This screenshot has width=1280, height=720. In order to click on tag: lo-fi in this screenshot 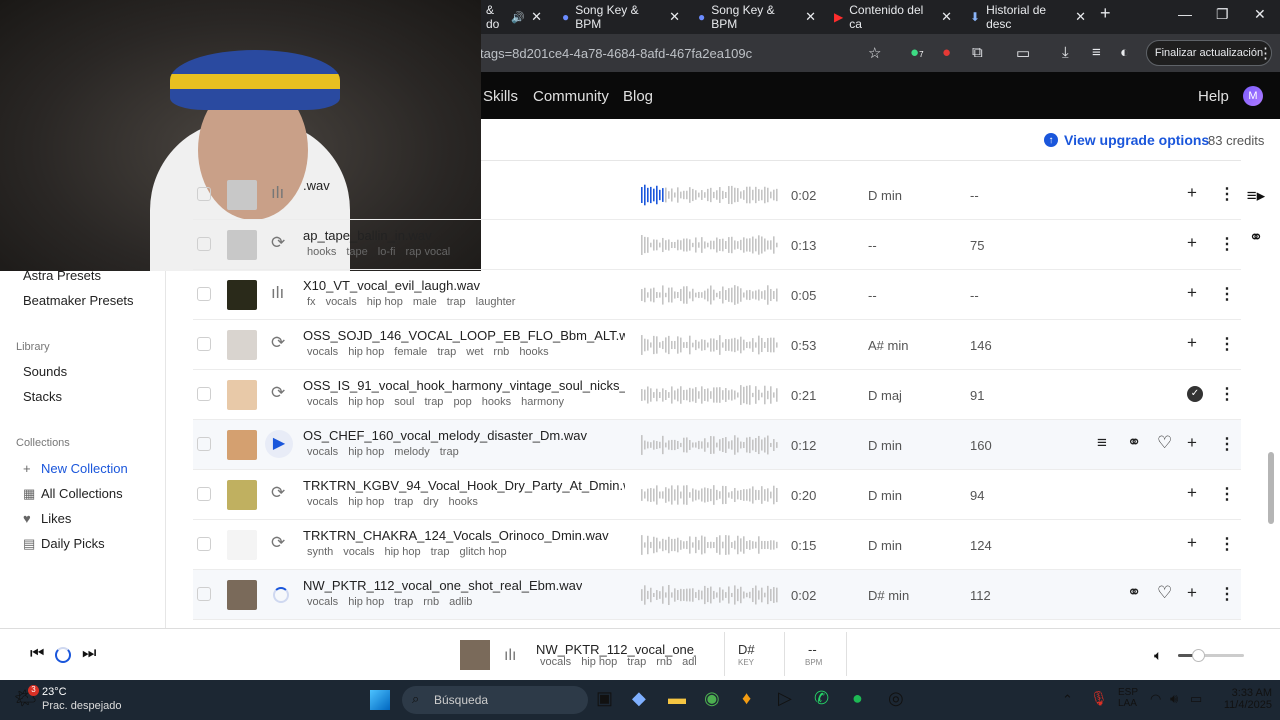, I will do `click(387, 252)`.